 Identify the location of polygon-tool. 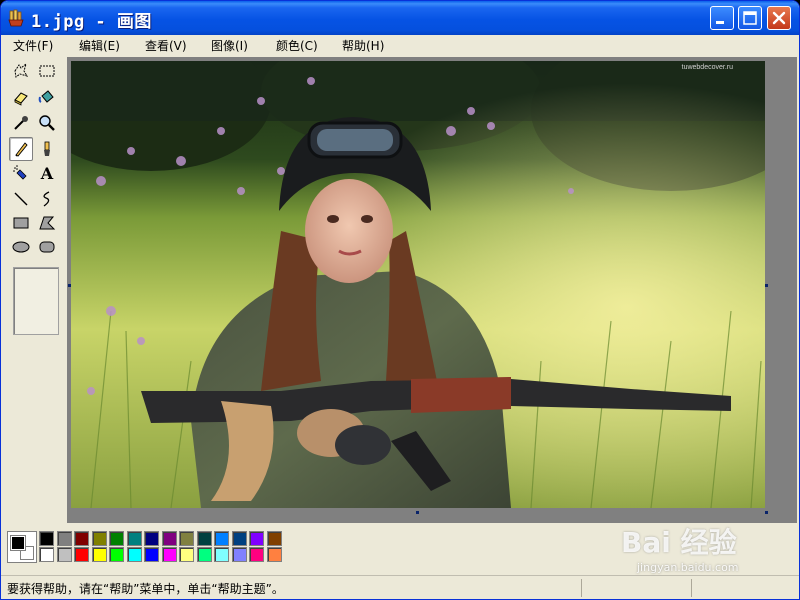
(47, 223).